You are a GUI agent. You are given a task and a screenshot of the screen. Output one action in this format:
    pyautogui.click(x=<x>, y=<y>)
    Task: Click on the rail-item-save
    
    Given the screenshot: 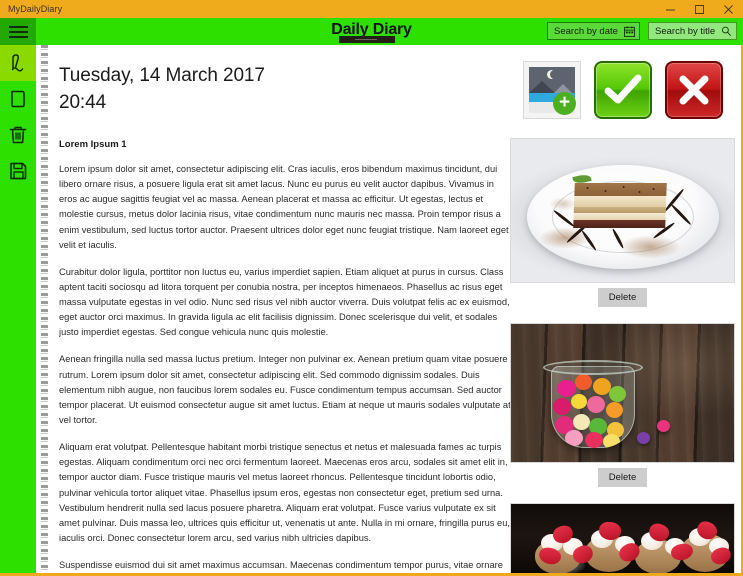 What is the action you would take?
    pyautogui.click(x=18, y=171)
    